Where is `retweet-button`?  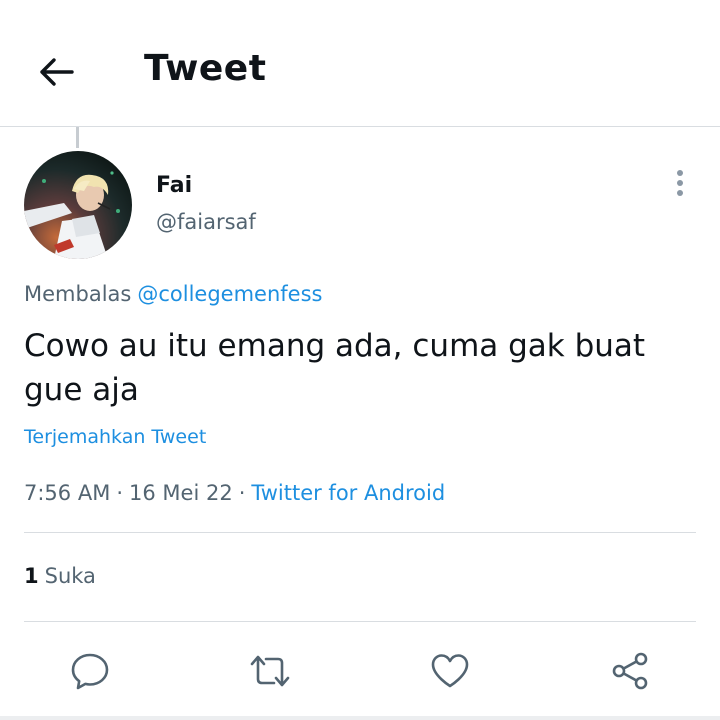 retweet-button is located at coordinates (270, 671).